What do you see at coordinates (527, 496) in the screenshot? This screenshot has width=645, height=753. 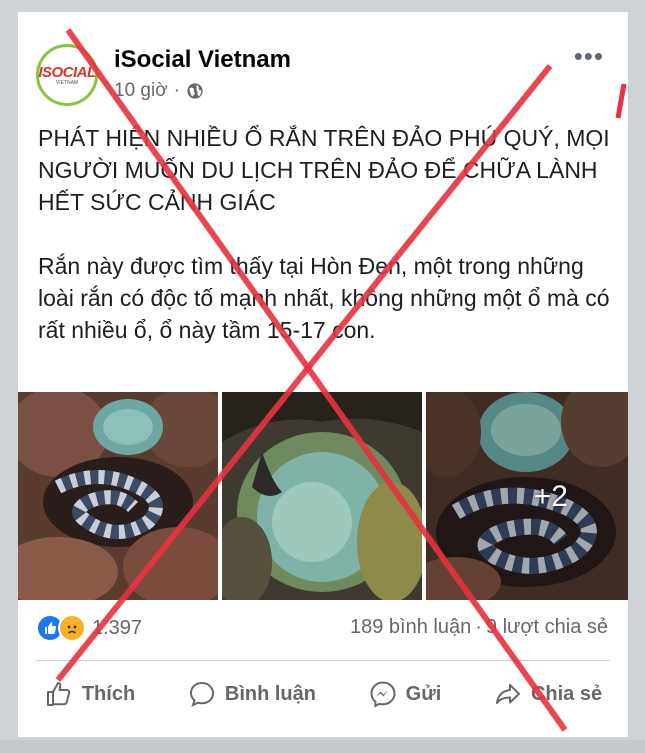 I see `photo-snake-nest: +2` at bounding box center [527, 496].